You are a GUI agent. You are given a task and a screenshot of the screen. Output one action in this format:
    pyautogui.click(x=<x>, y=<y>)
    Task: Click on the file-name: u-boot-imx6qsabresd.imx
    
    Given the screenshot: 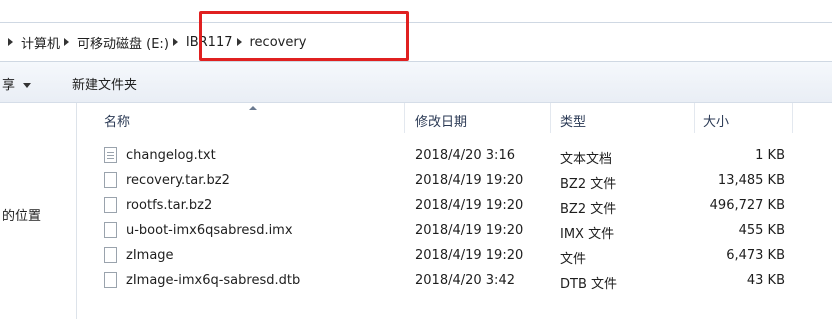 What is the action you would take?
    pyautogui.click(x=209, y=230)
    